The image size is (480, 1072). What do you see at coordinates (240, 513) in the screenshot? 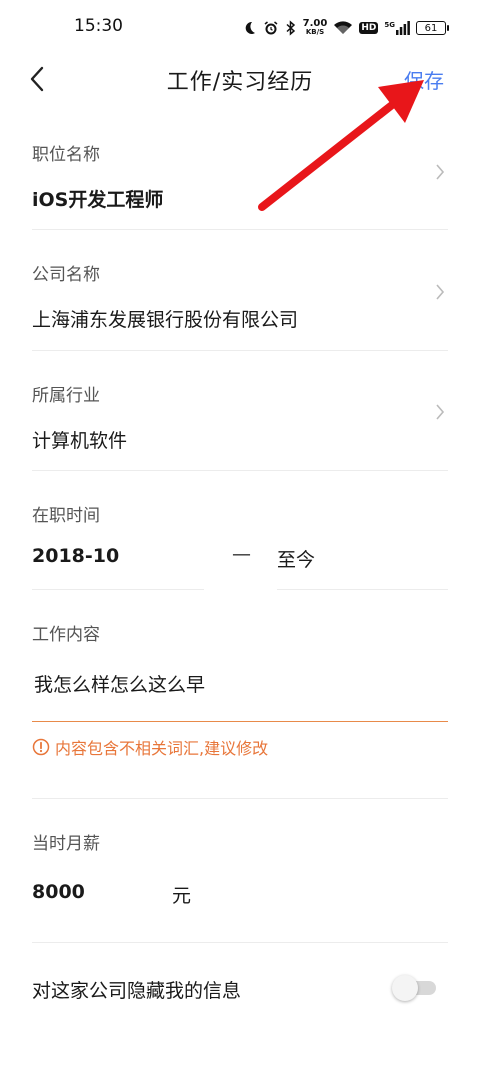
I see `tenure-field: 在职时间` at bounding box center [240, 513].